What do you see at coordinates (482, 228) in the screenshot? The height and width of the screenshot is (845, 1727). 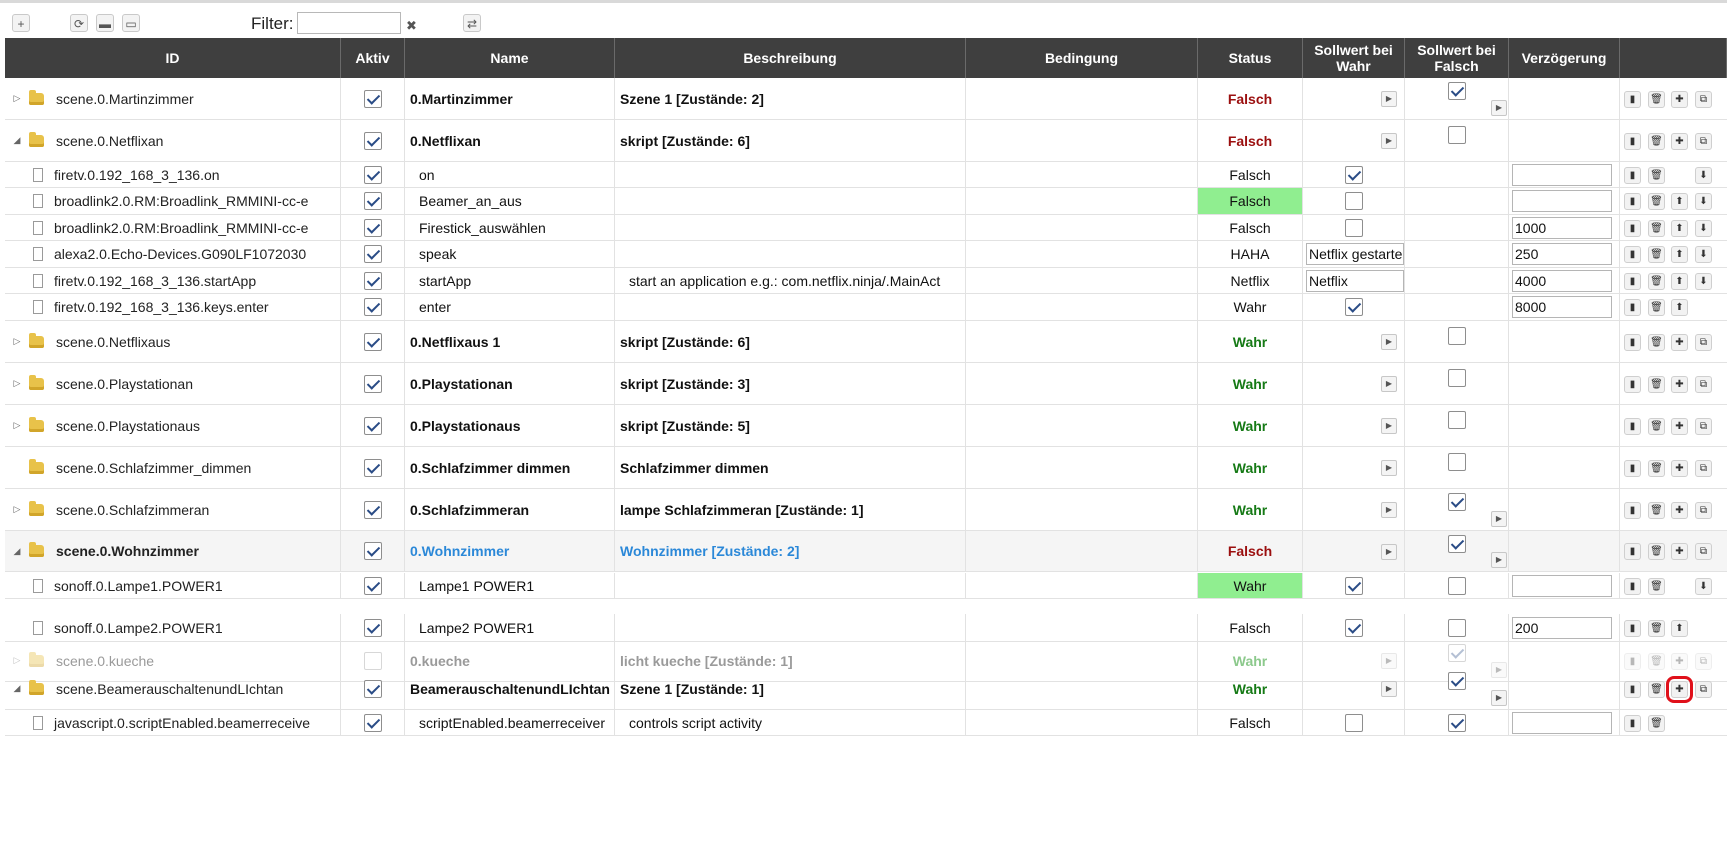 I see `row-name: Firestick_auswählen` at bounding box center [482, 228].